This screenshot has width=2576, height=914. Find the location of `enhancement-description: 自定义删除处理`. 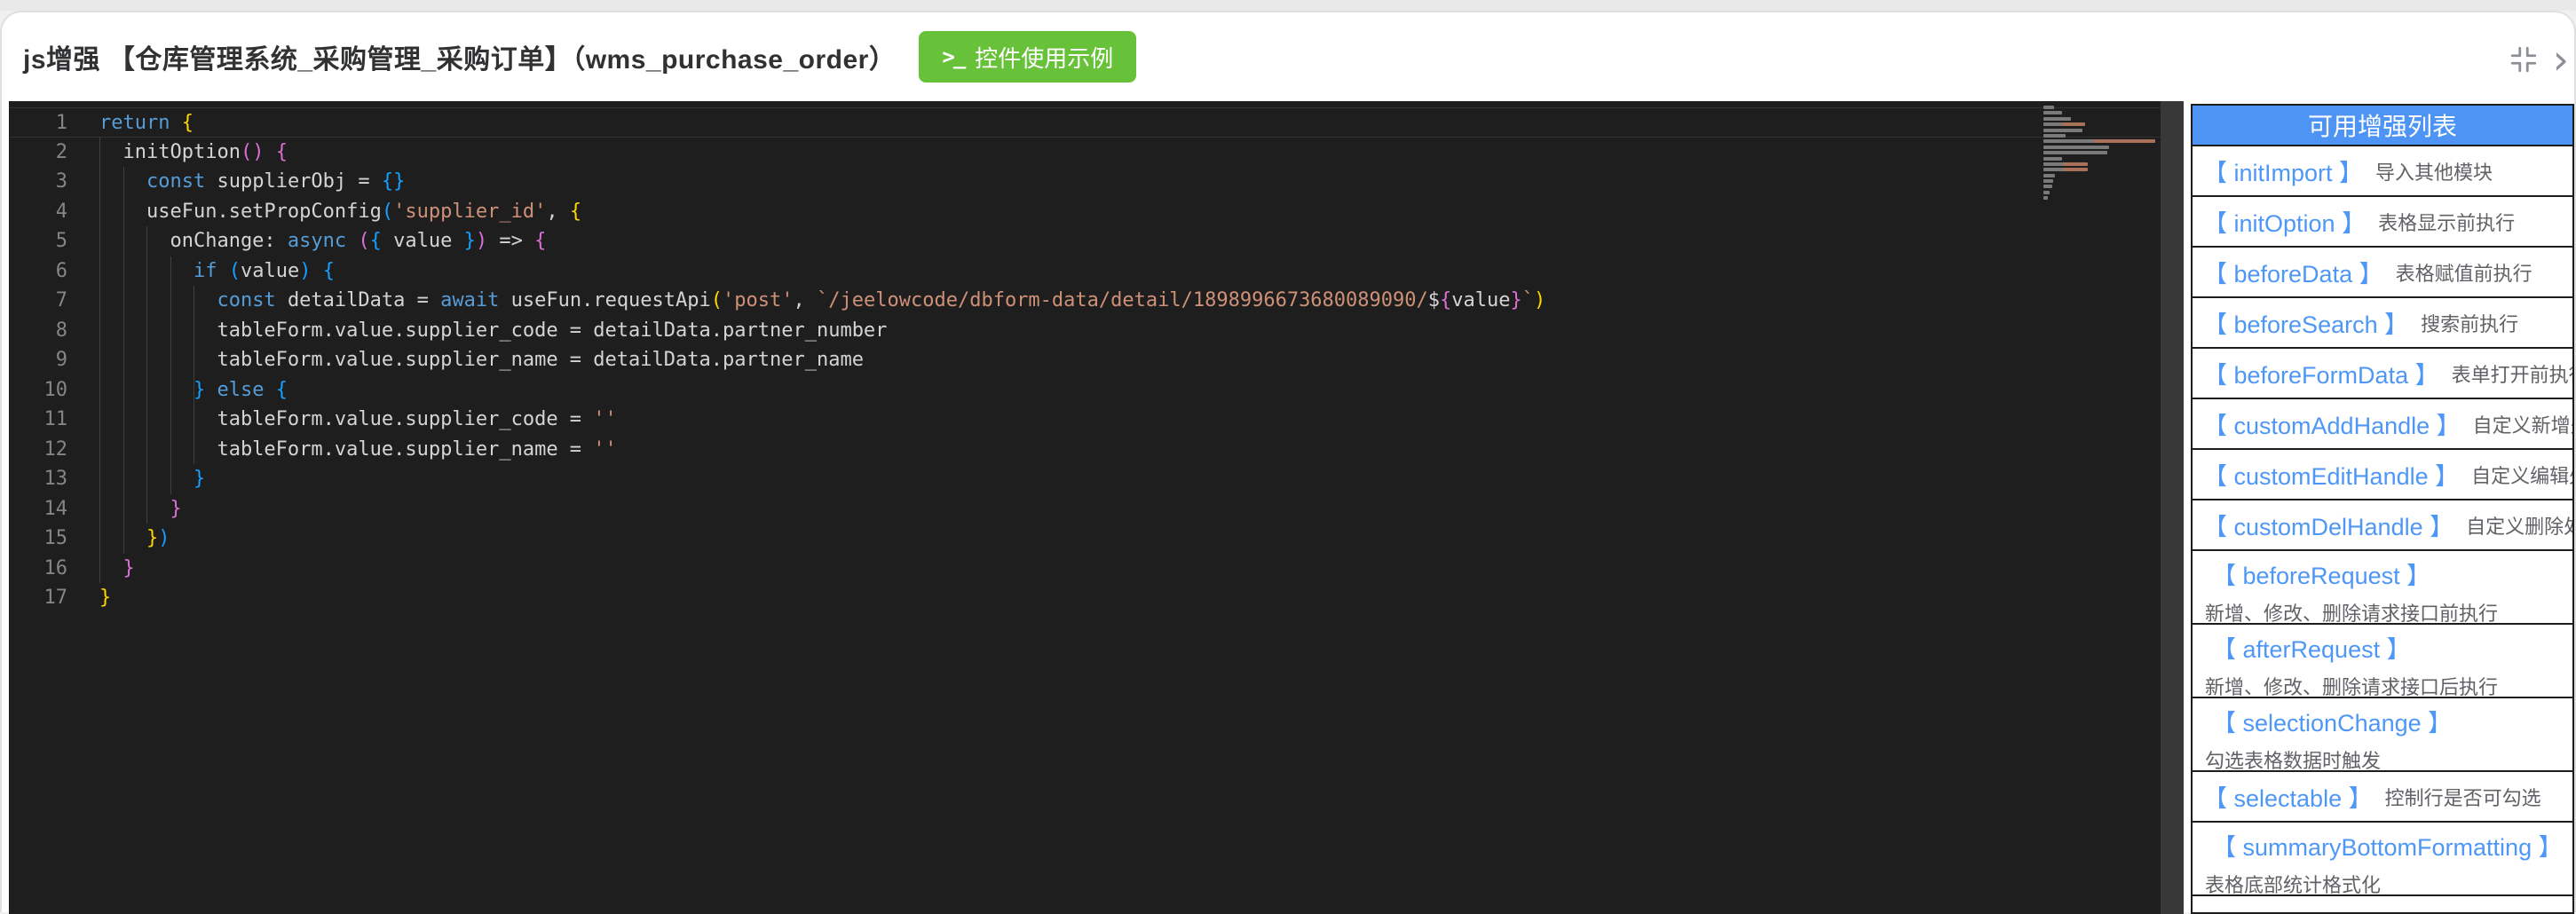

enhancement-description: 自定义删除处理 is located at coordinates (2519, 526).